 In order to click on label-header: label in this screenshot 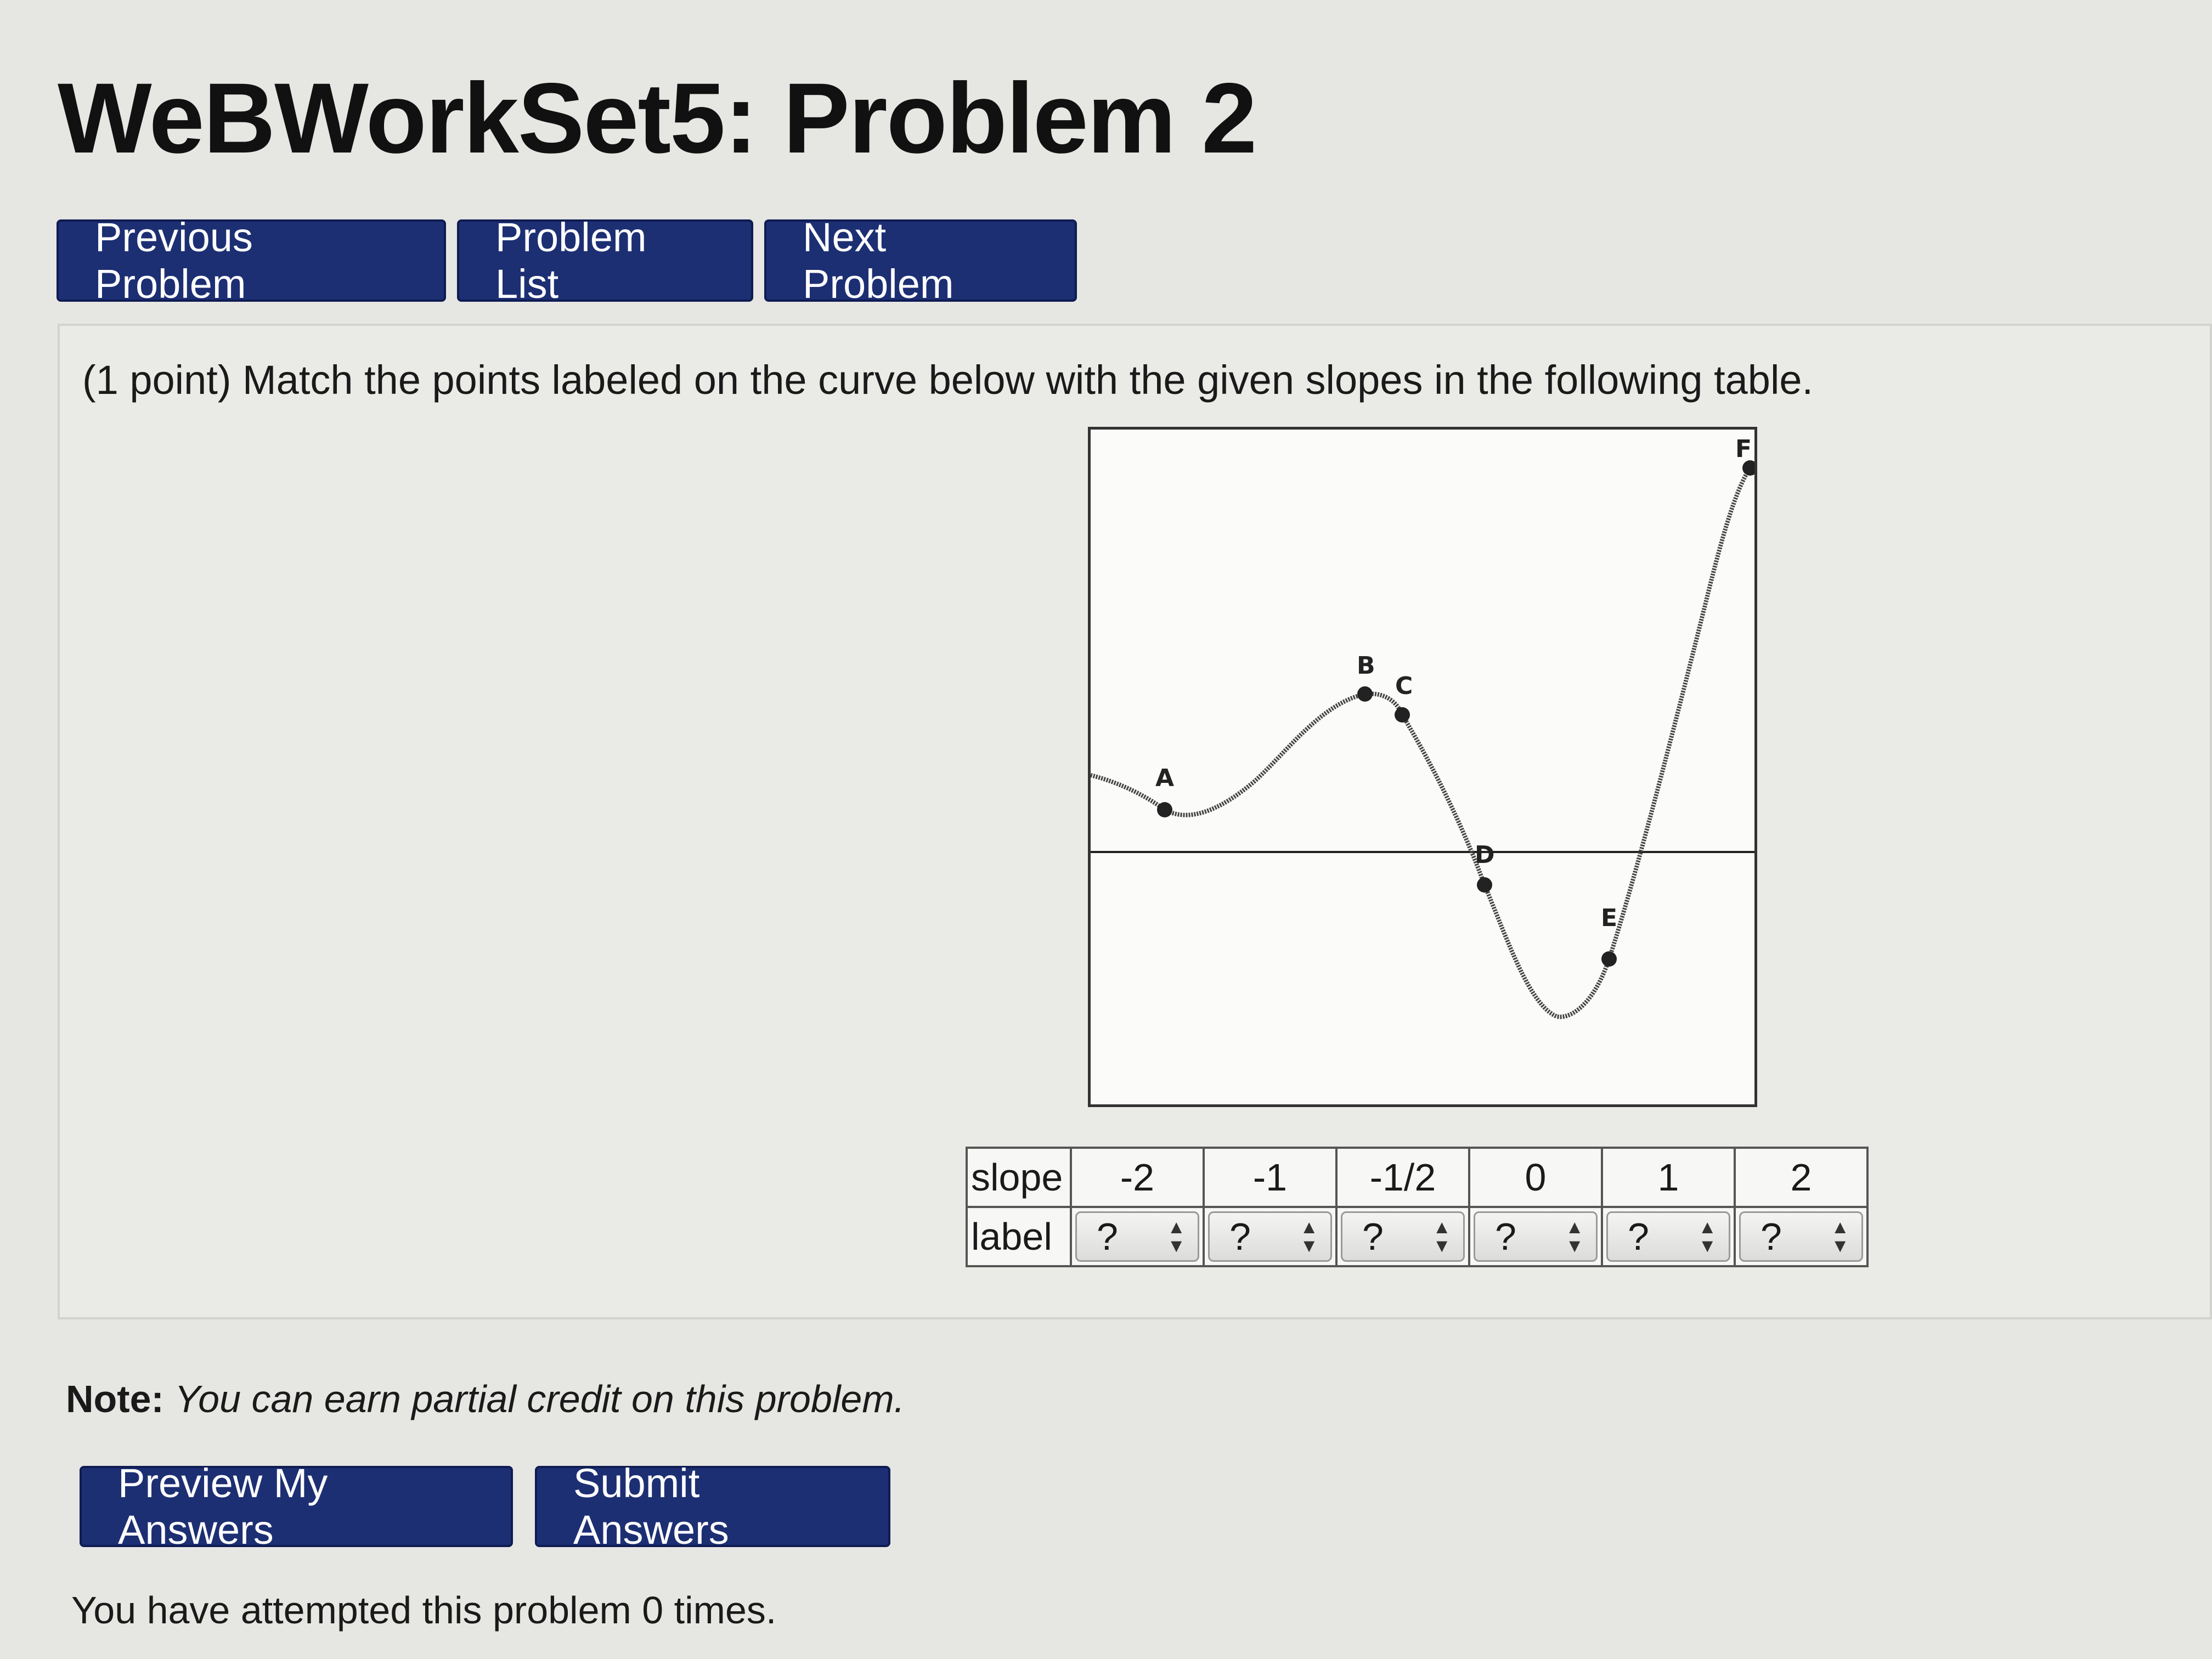, I will do `click(1019, 1236)`.